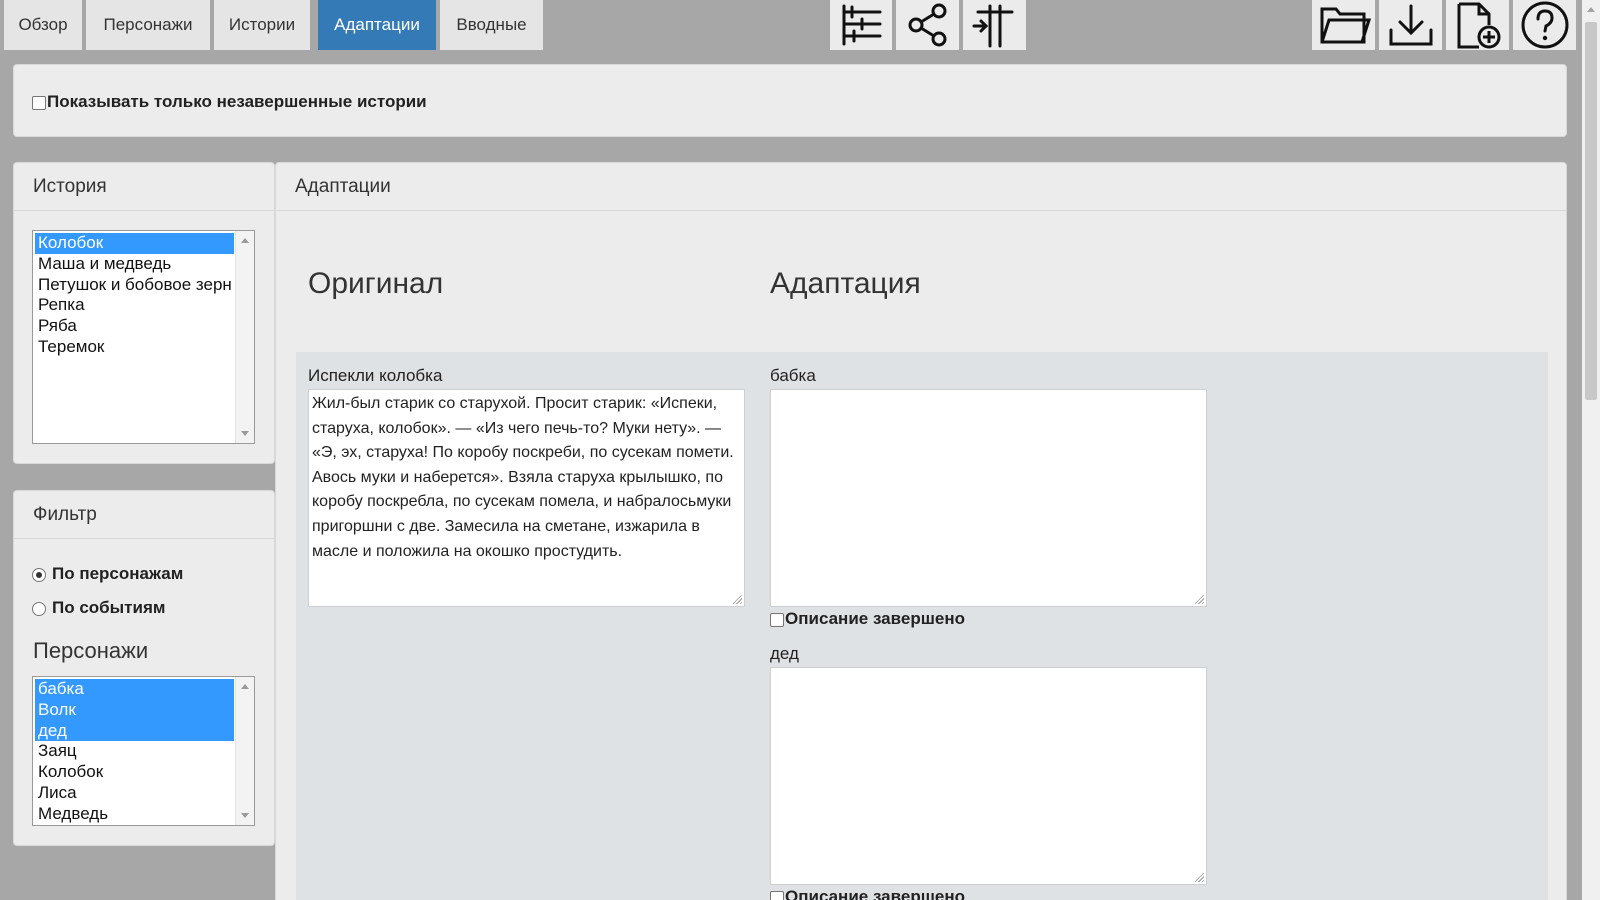  Describe the element at coordinates (39, 102) in the screenshot. I see `unfinished-only-checkbox` at that location.